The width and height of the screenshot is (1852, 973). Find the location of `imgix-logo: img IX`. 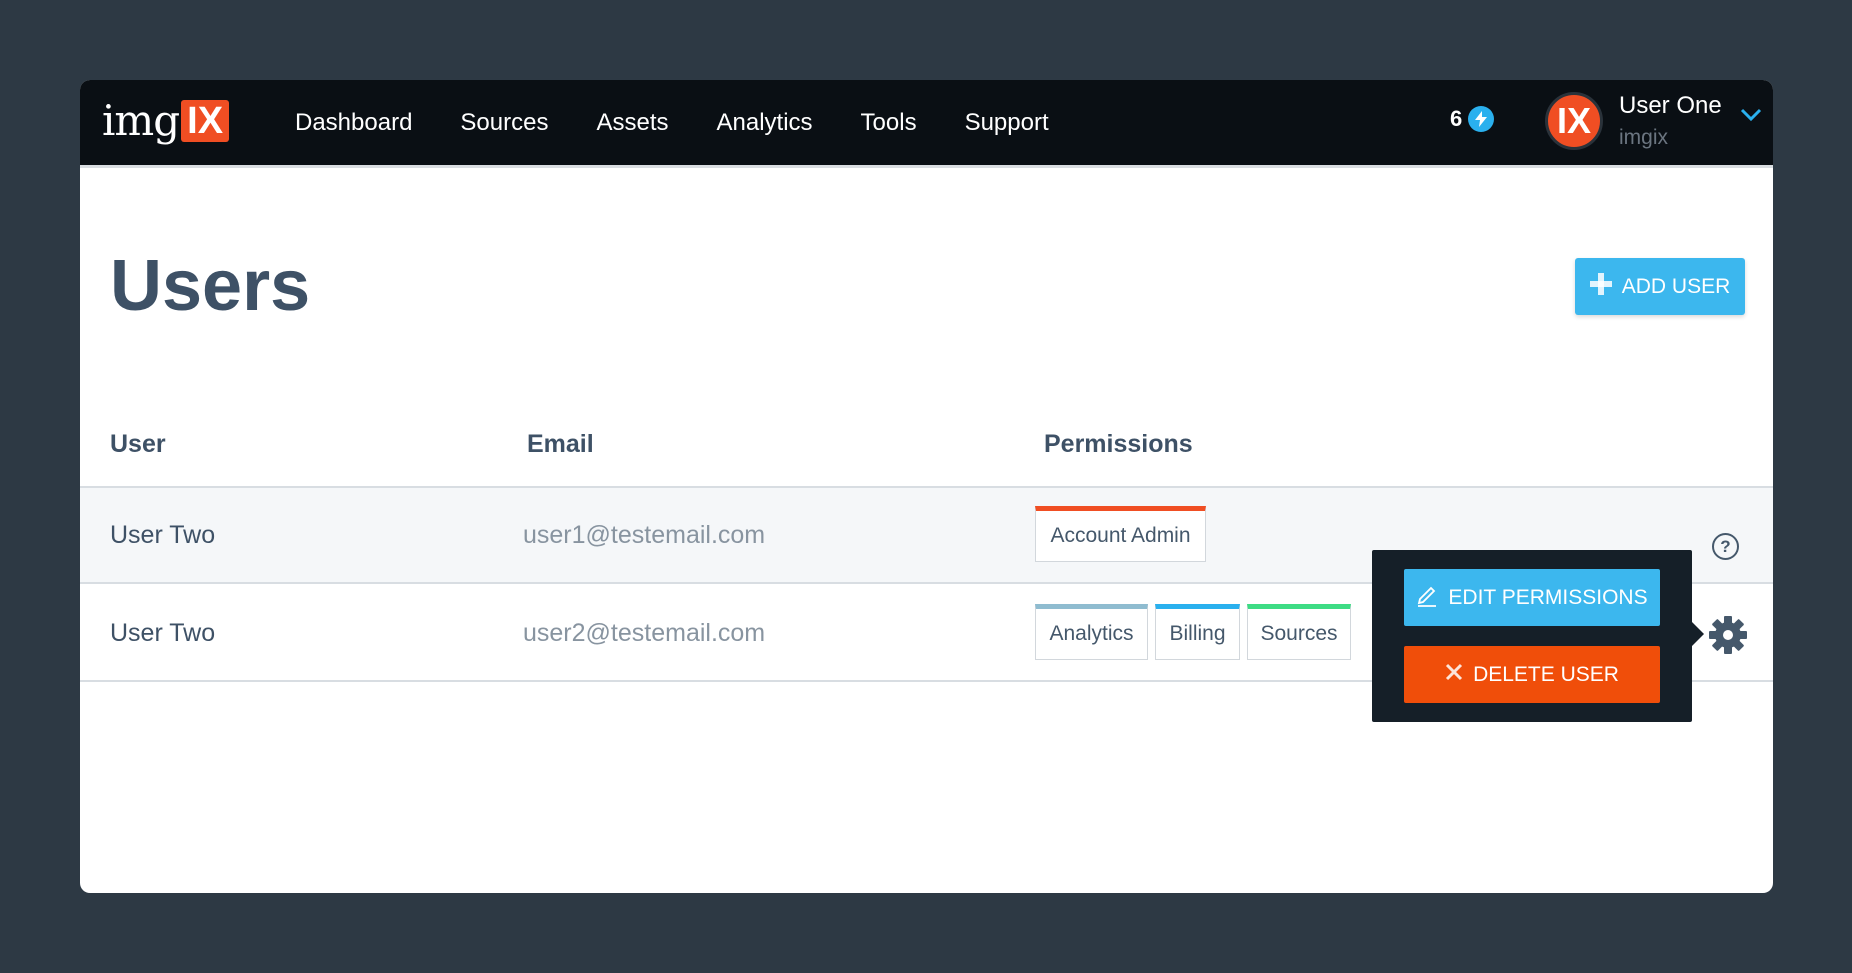

imgix-logo: img IX is located at coordinates (166, 121).